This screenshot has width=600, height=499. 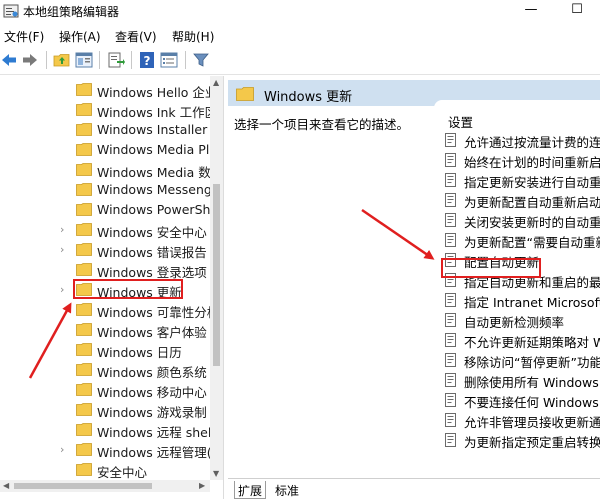 I want to click on setting-label: 为更新指定预定重启转换, so click(x=532, y=442).